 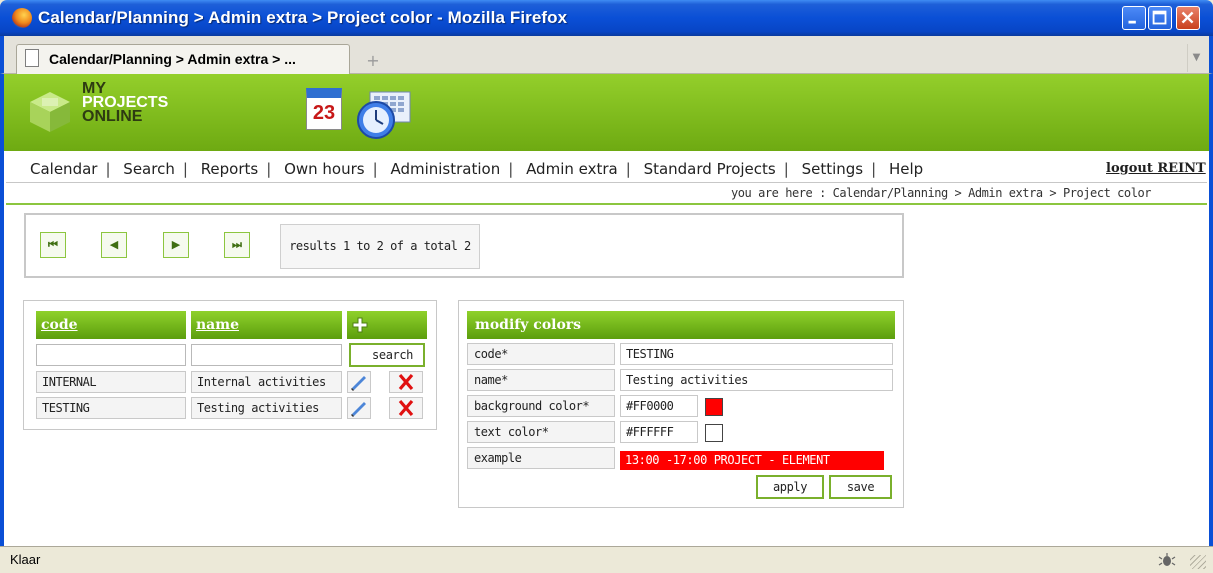 What do you see at coordinates (1198, 562) in the screenshot?
I see `resize-grip` at bounding box center [1198, 562].